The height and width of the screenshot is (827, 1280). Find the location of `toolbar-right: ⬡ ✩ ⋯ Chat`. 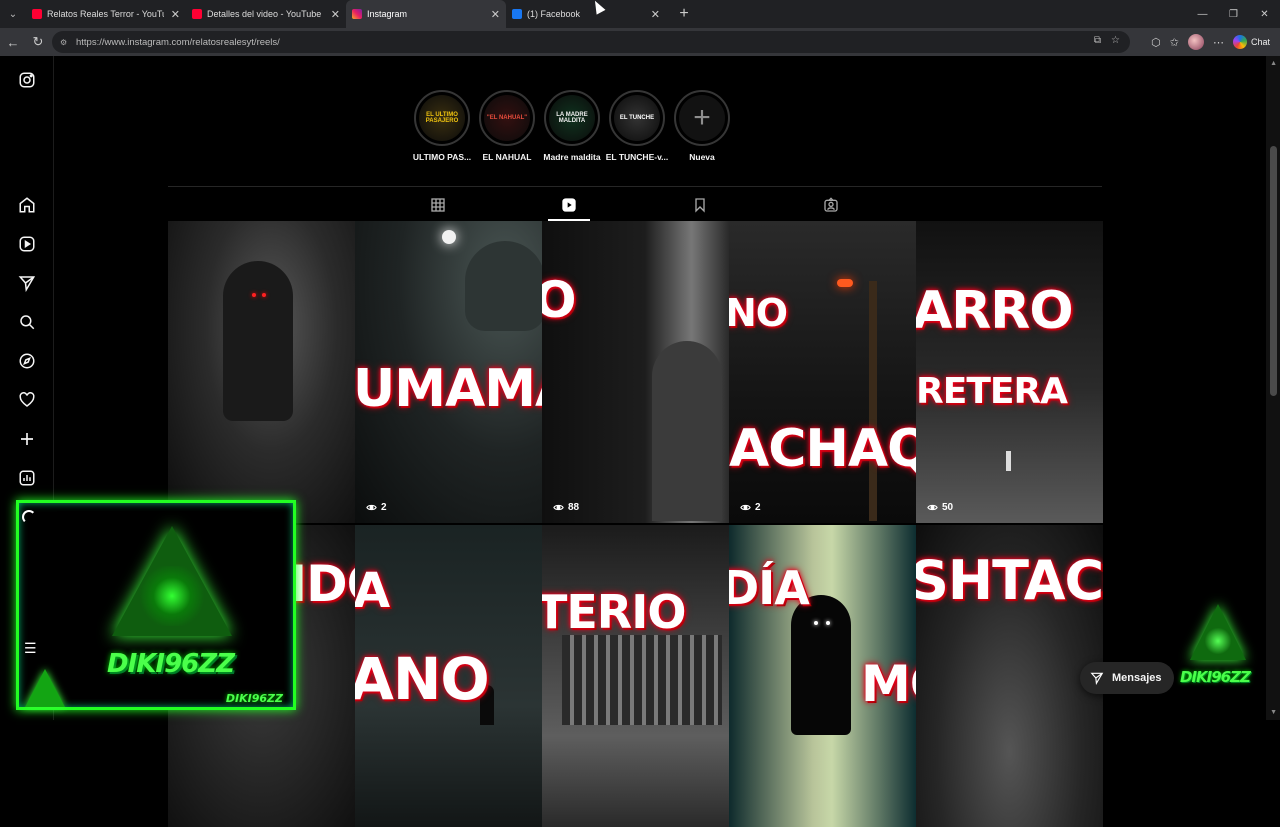

toolbar-right: ⬡ ✩ ⋯ Chat is located at coordinates (1215, 42).